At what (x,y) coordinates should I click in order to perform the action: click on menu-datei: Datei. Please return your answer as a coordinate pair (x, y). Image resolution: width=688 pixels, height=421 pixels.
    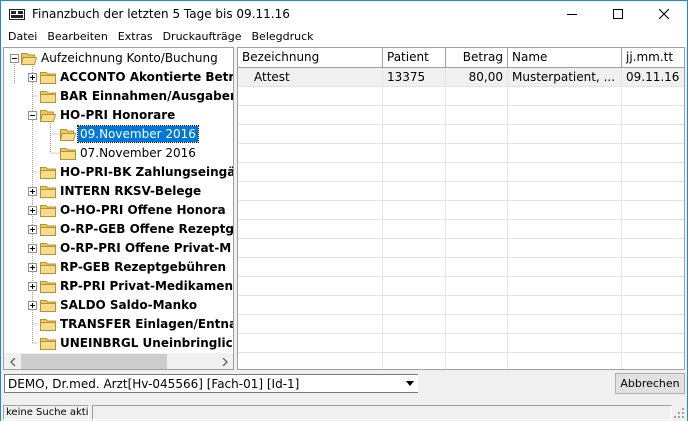
    Looking at the image, I should click on (22, 37).